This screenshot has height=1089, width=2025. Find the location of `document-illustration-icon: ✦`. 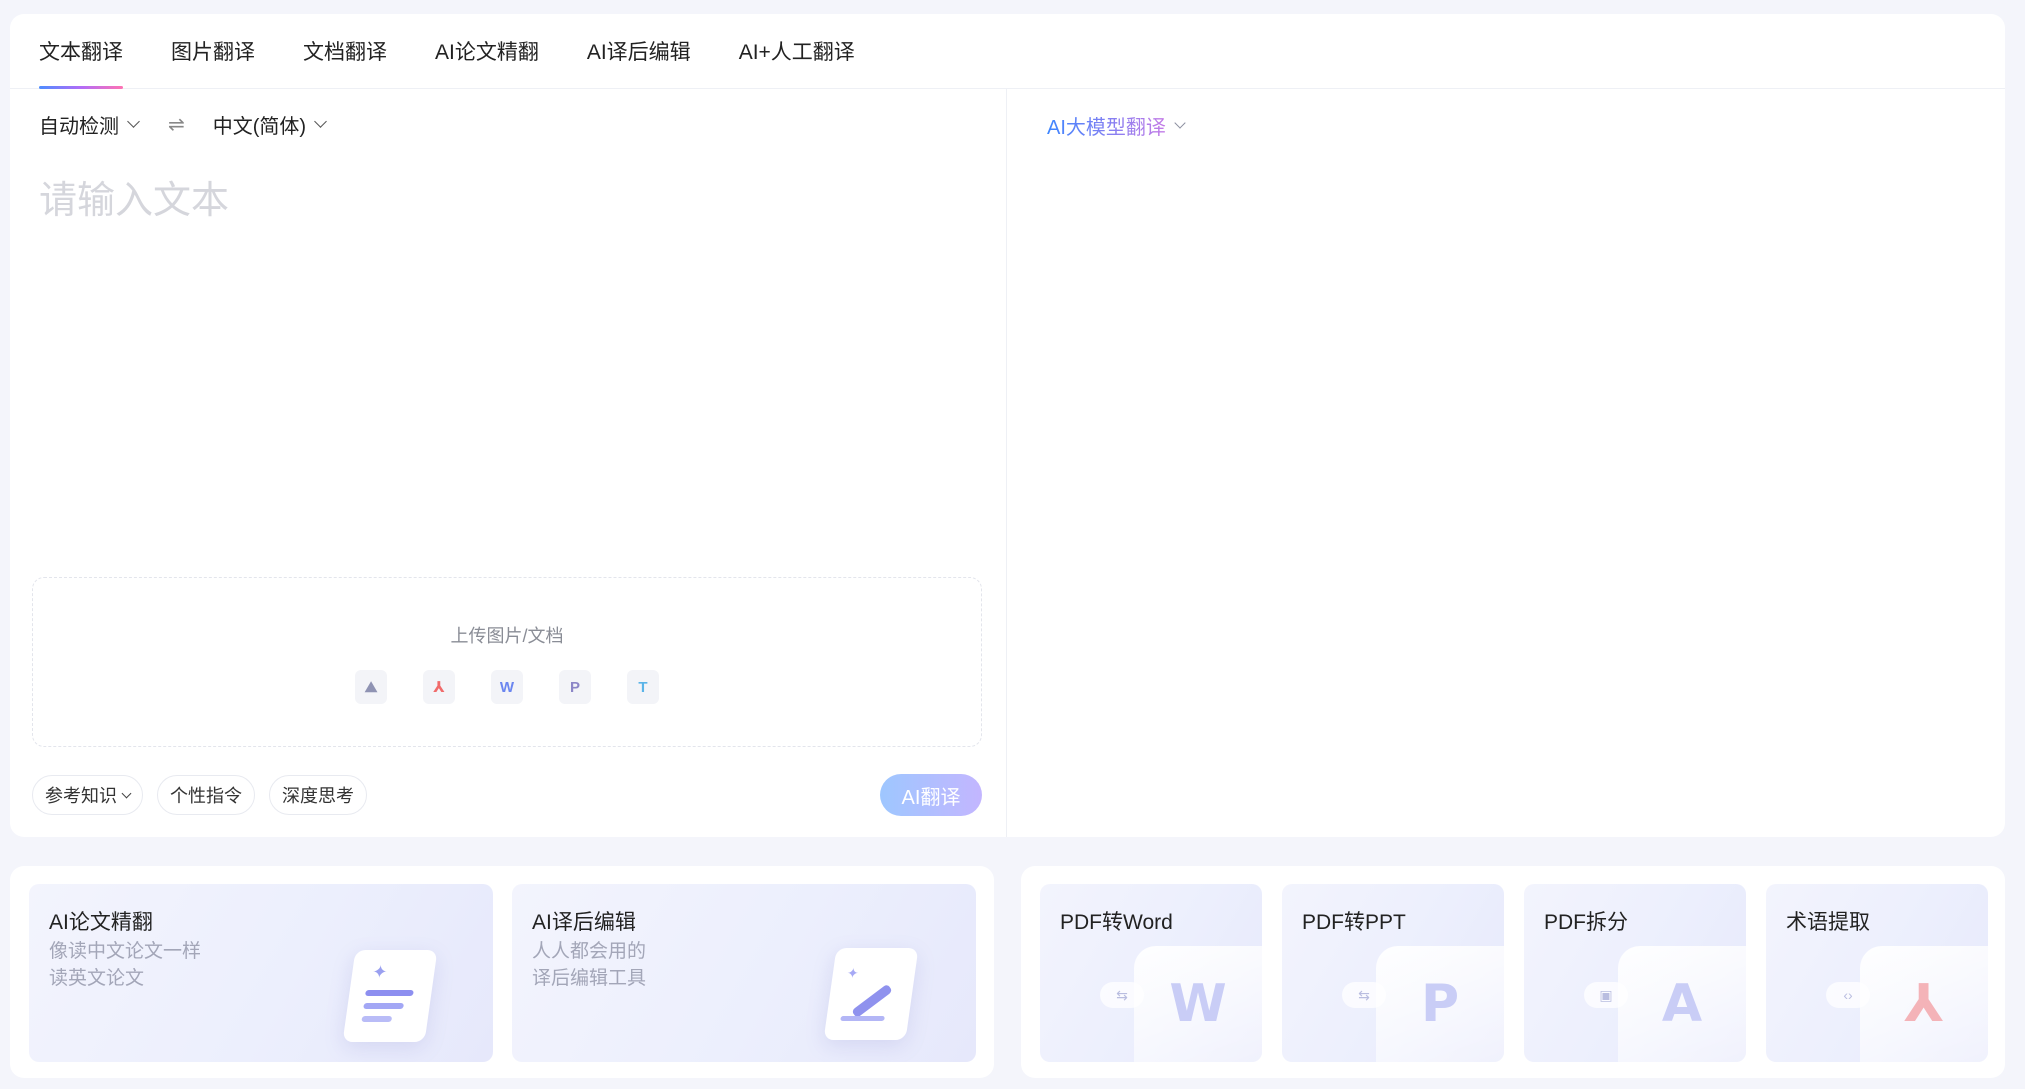

document-illustration-icon: ✦ is located at coordinates (390, 996).